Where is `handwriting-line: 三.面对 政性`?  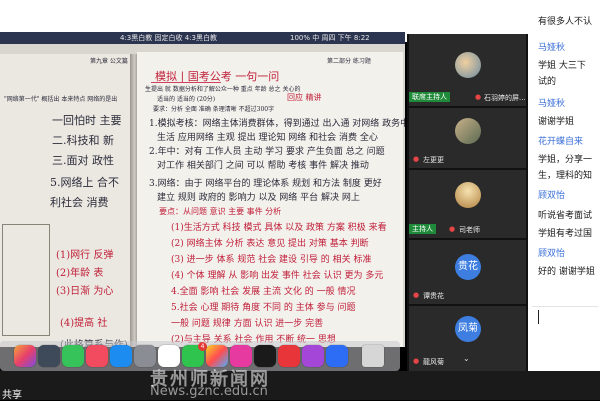
handwriting-line: 三.面对 政性 is located at coordinates (83, 160).